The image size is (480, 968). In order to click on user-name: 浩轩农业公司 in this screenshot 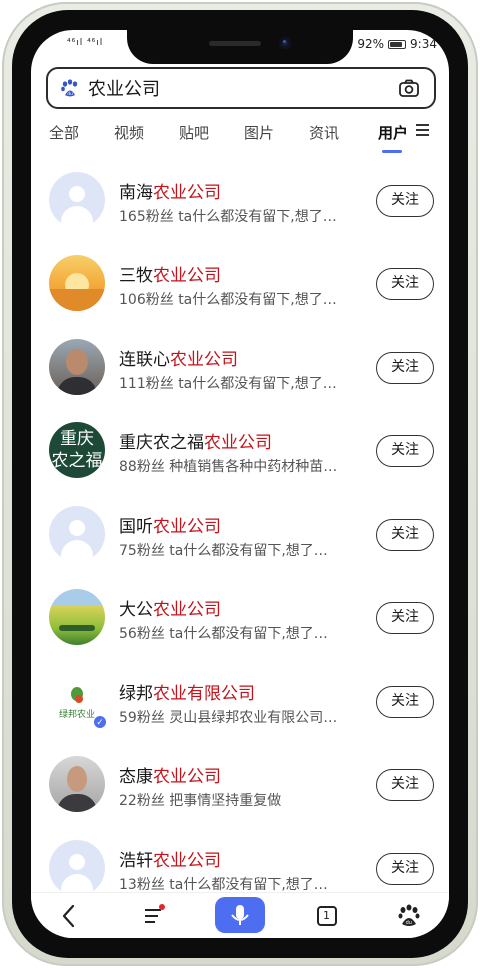, I will do `click(170, 858)`.